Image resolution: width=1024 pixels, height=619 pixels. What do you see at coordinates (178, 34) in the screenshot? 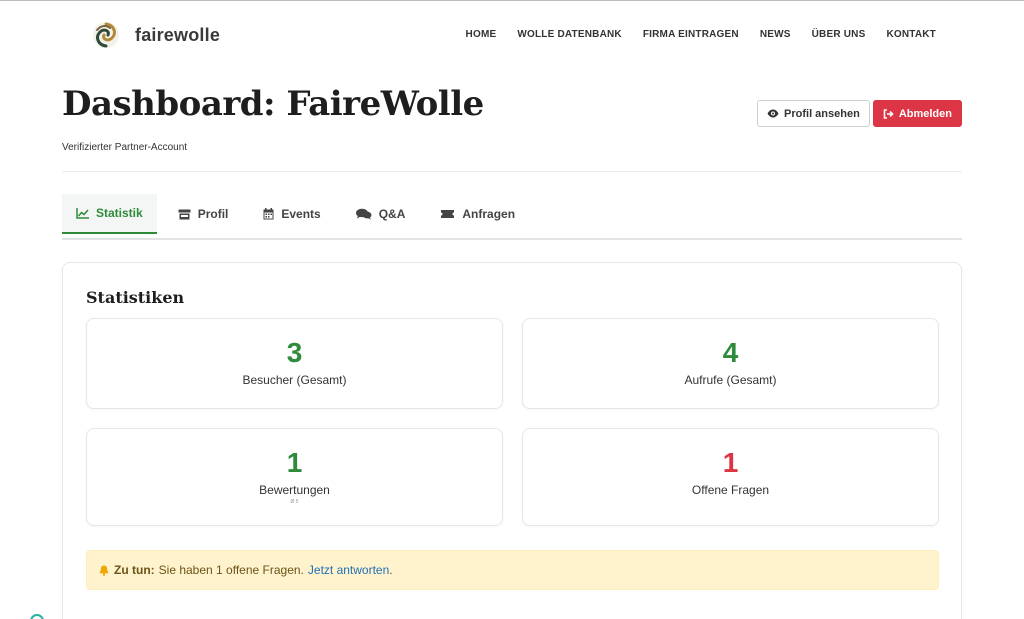
I see `brand-name: fairewolle` at bounding box center [178, 34].